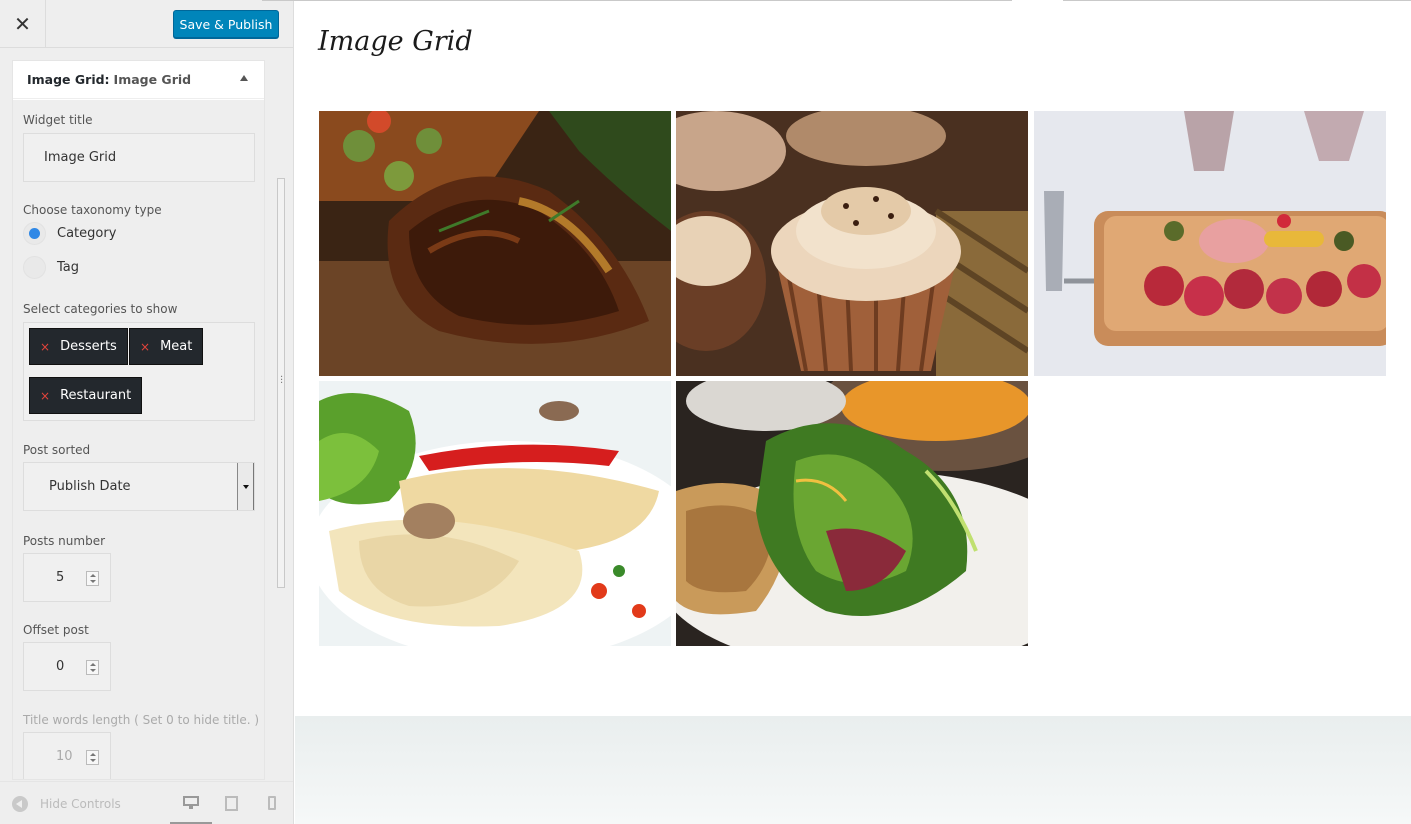  What do you see at coordinates (90, 486) in the screenshot?
I see `post-sorted-value: Publish Date` at bounding box center [90, 486].